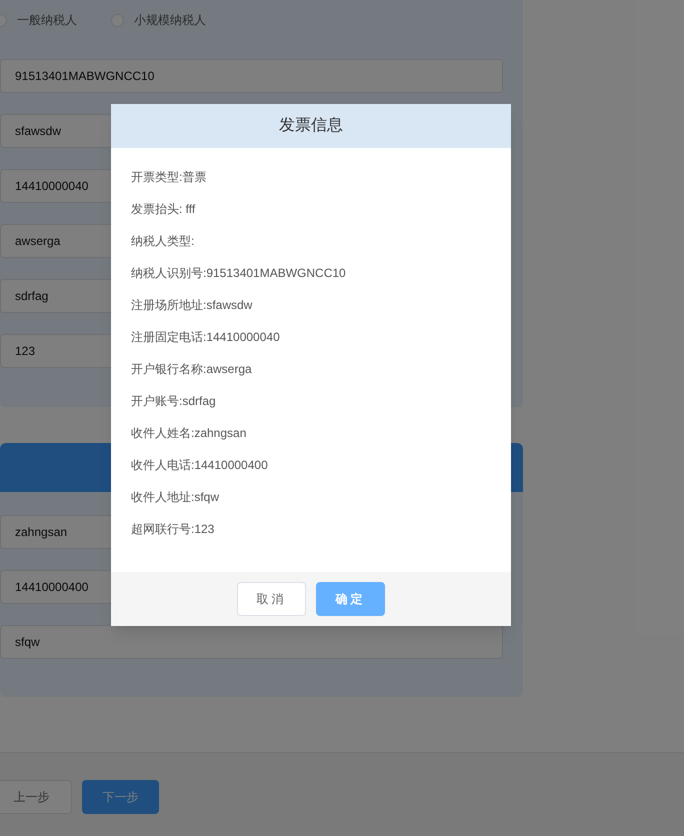 This screenshot has height=836, width=684. I want to click on text-field: sfqw, so click(251, 642).